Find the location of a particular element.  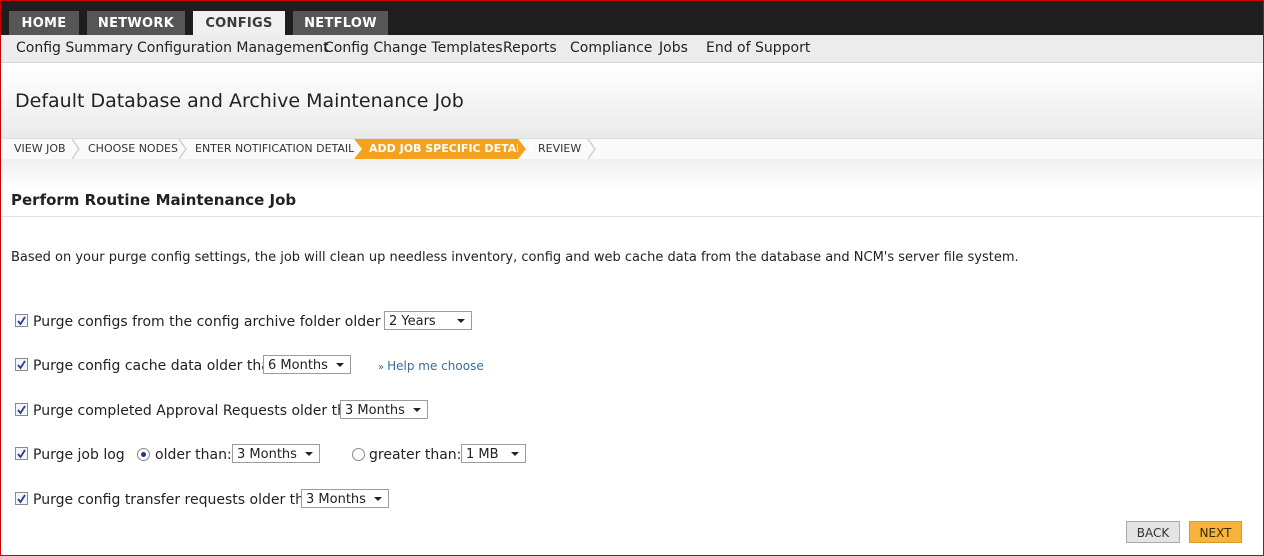

approval-age-value: 3 Months is located at coordinates (375, 410).